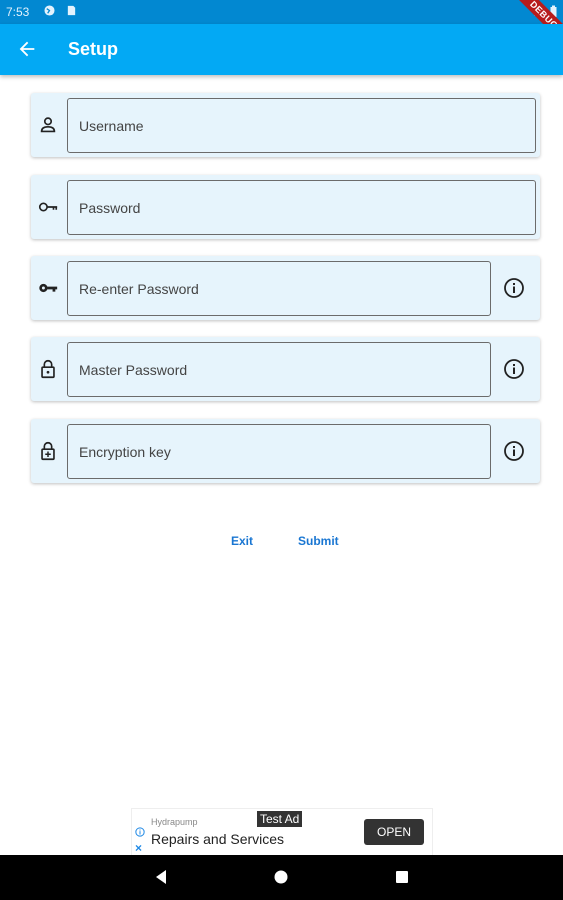 Image resolution: width=563 pixels, height=900 pixels. I want to click on system-nav-bar, so click(281, 877).